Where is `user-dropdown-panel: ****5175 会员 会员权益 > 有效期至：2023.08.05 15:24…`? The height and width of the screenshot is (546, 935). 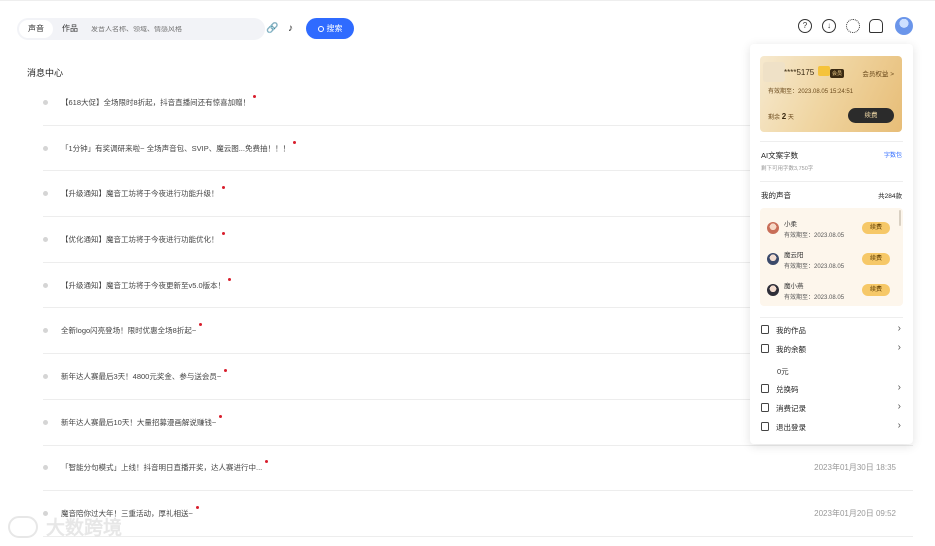
user-dropdown-panel: ****5175 会员 会员权益 > 有效期至：2023.08.05 15:24… is located at coordinates (831, 244).